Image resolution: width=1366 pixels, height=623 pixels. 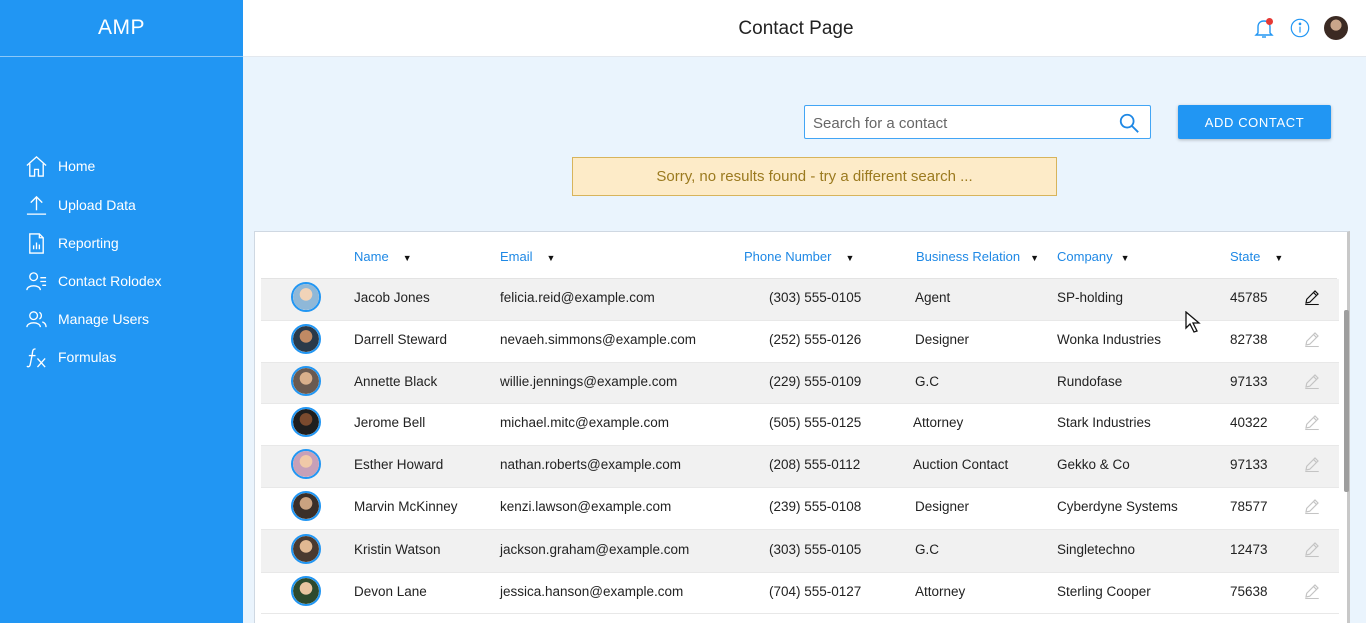 What do you see at coordinates (815, 381) in the screenshot?
I see `cell-phone: (229) 555-0109` at bounding box center [815, 381].